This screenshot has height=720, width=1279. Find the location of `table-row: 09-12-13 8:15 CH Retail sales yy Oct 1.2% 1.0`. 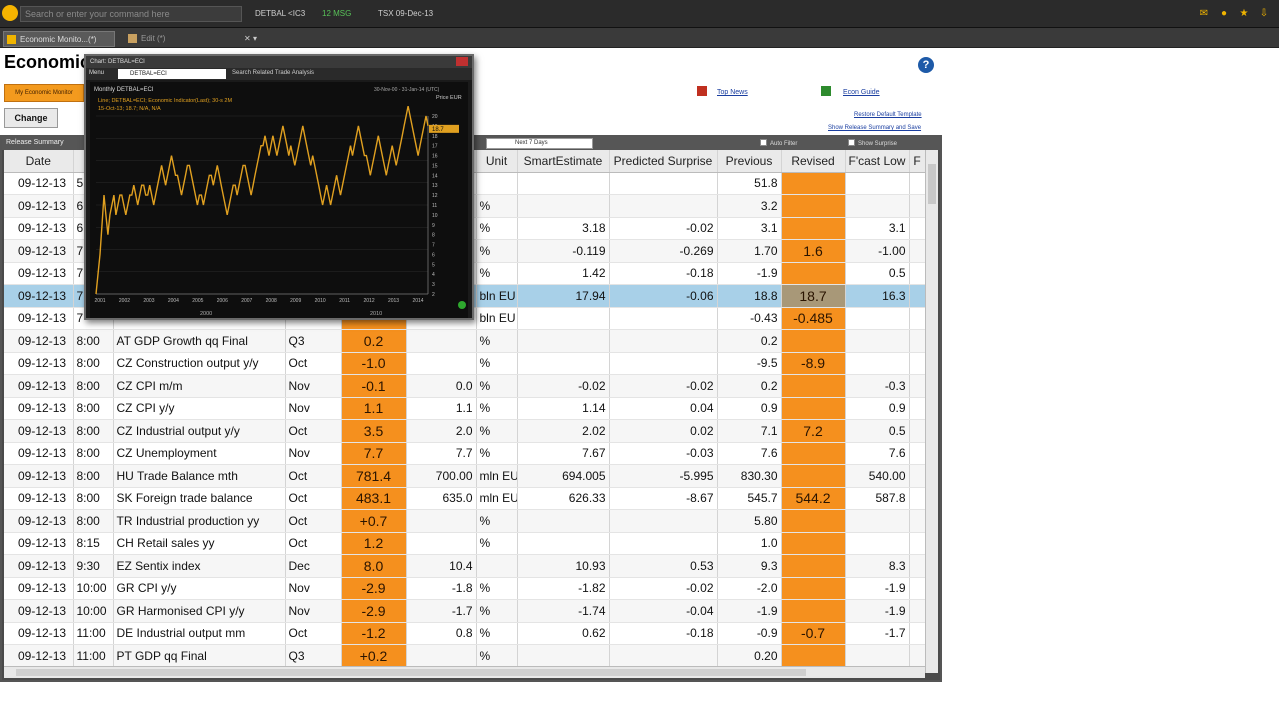

table-row: 09-12-13 8:15 CH Retail sales yy Oct 1.2% 1.0 is located at coordinates (464, 543).